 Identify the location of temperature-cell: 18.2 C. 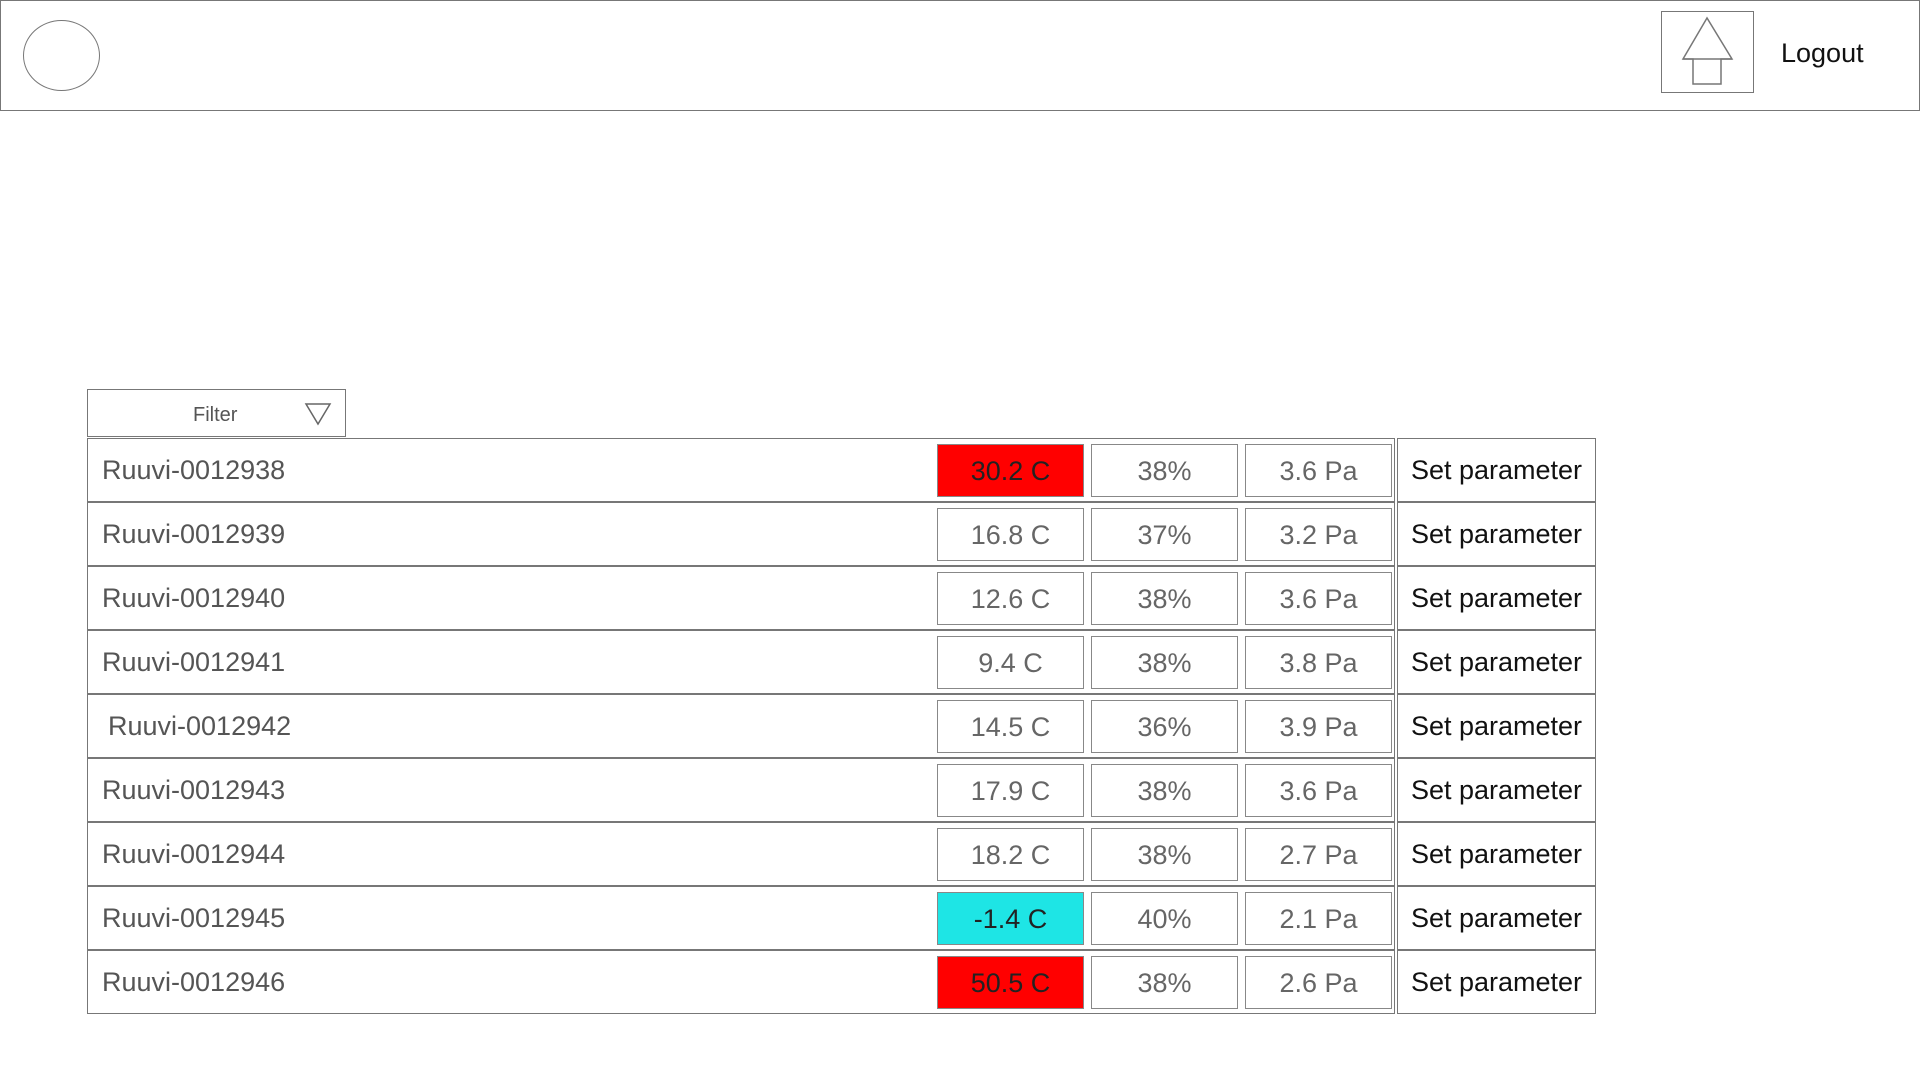
(1010, 854).